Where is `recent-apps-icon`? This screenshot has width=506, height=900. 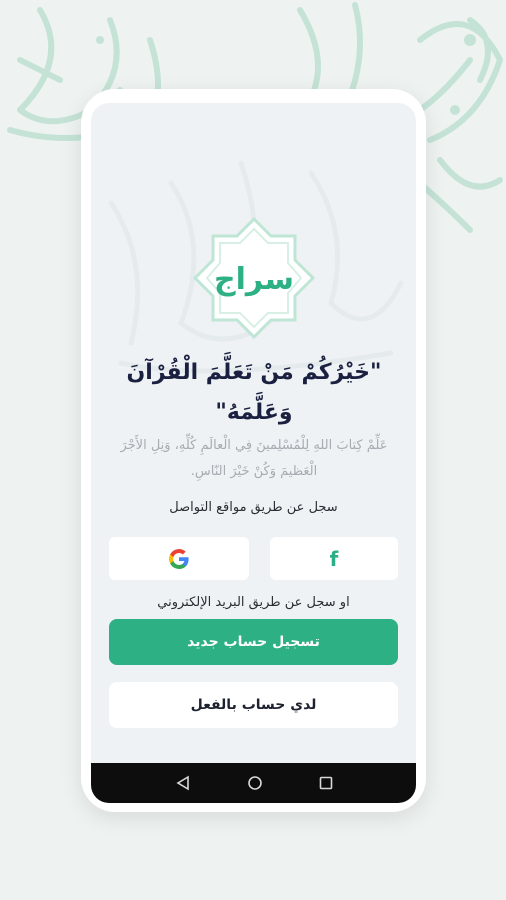
recent-apps-icon is located at coordinates (326, 783).